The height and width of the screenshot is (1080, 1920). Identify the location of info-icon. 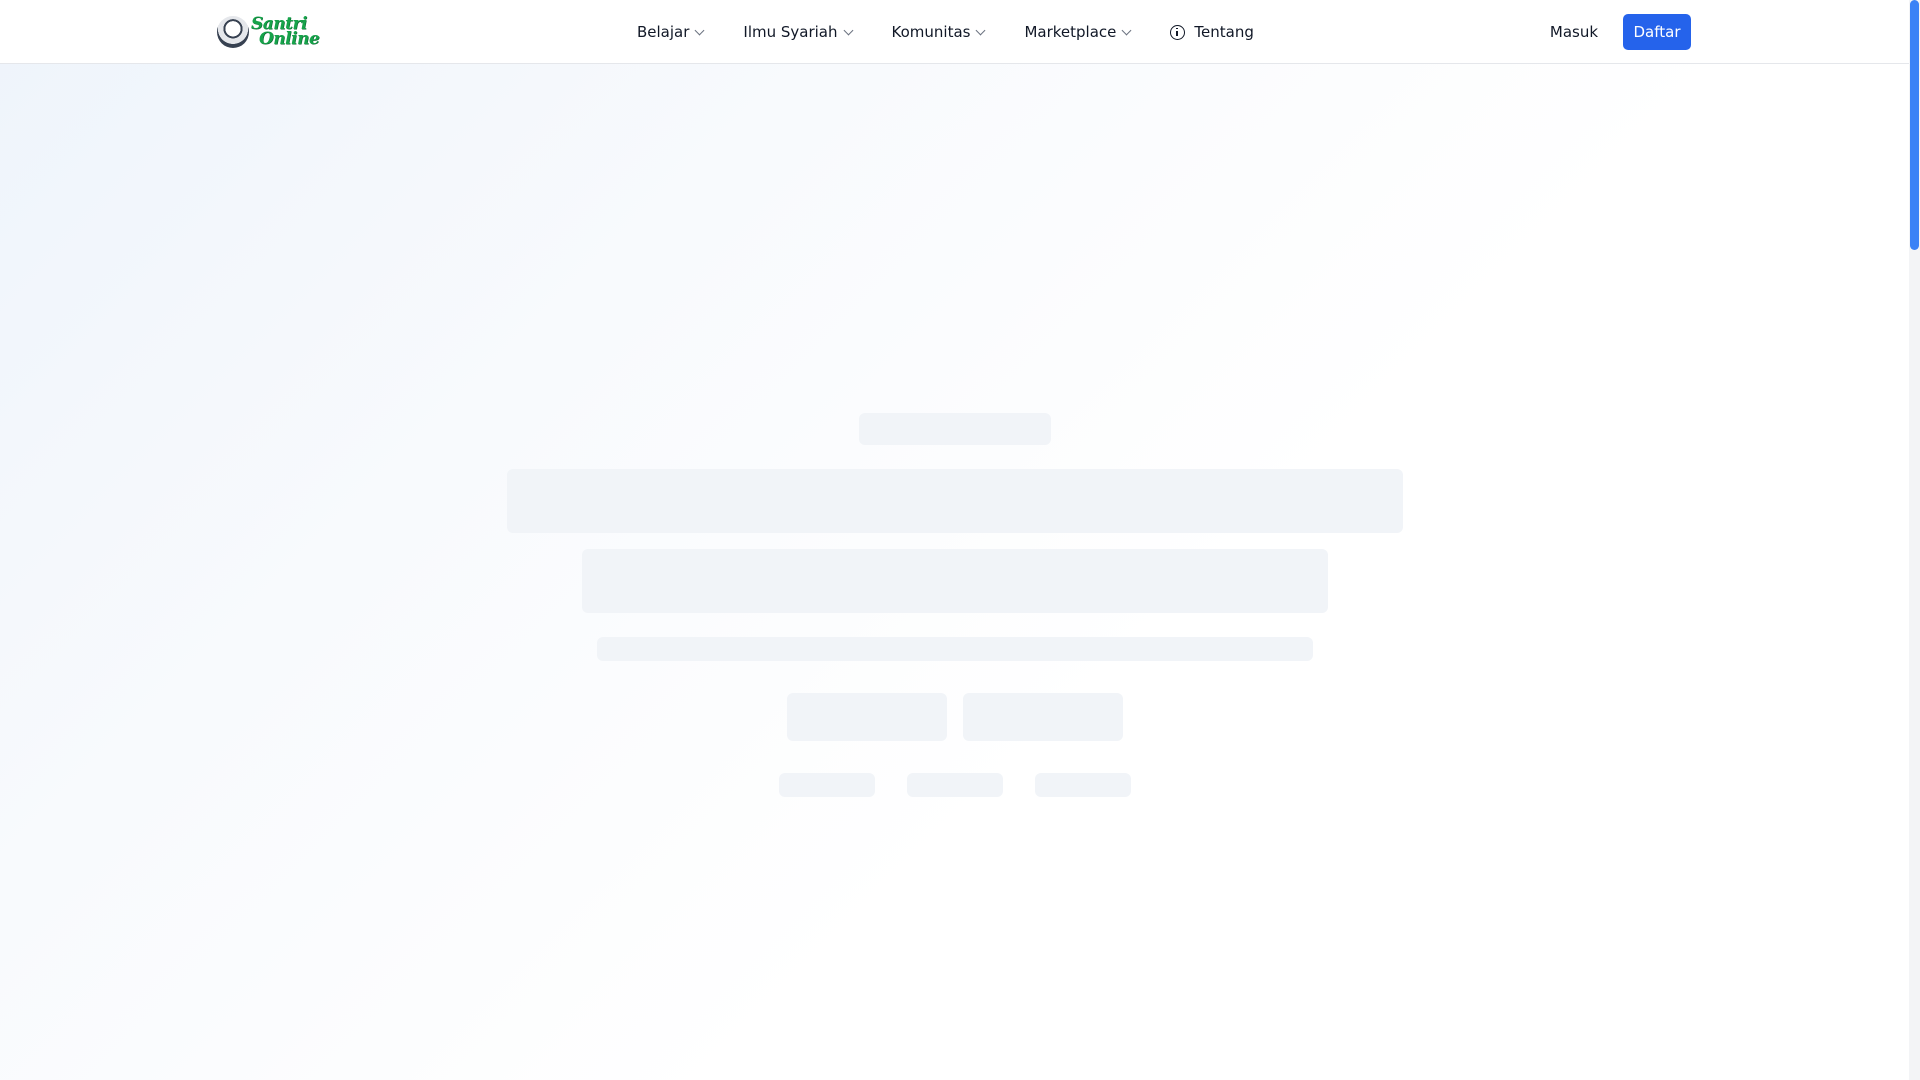
(1178, 32).